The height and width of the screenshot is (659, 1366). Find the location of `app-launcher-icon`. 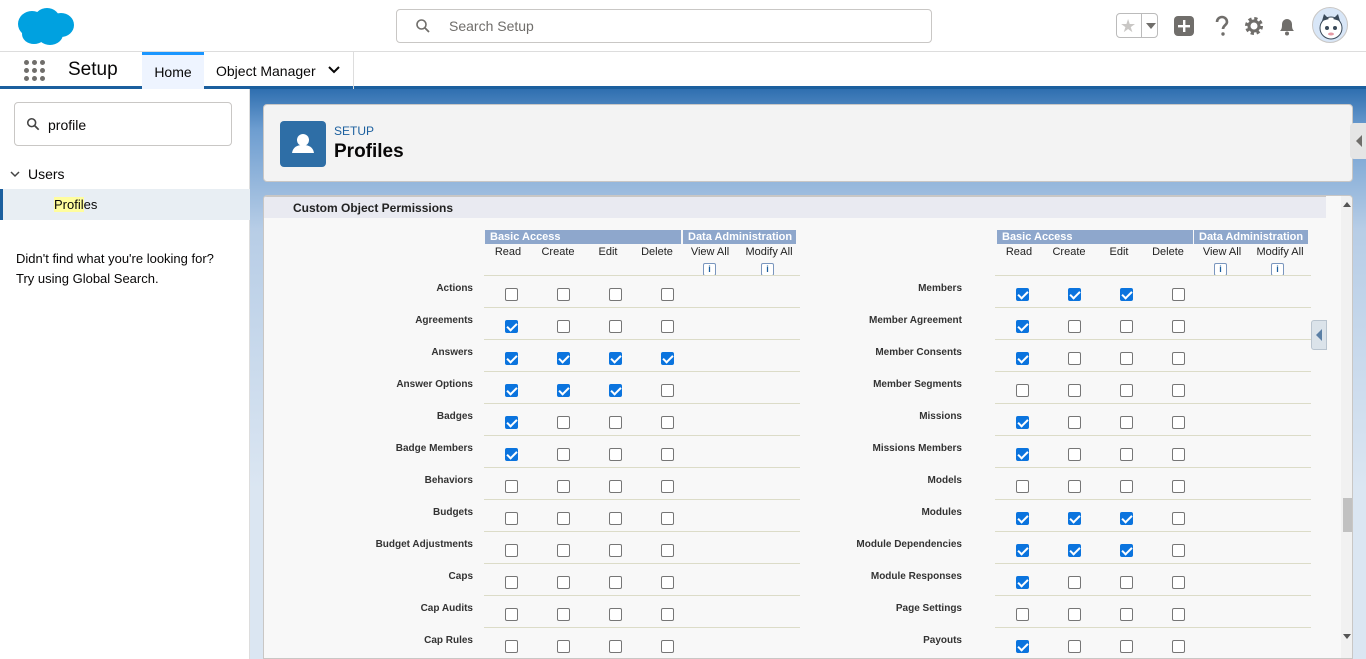

app-launcher-icon is located at coordinates (35, 71).